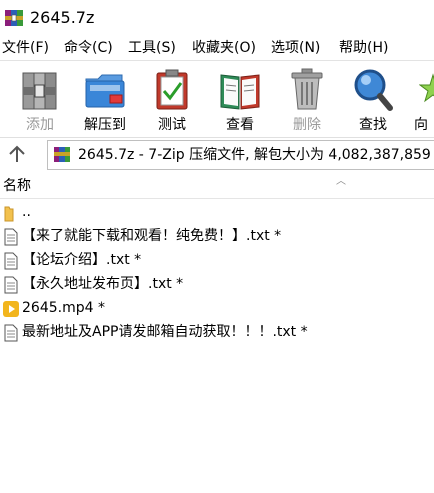 The height and width of the screenshot is (493, 434). Describe the element at coordinates (88, 48) in the screenshot. I see `menu-commands: 命令(C)` at that location.